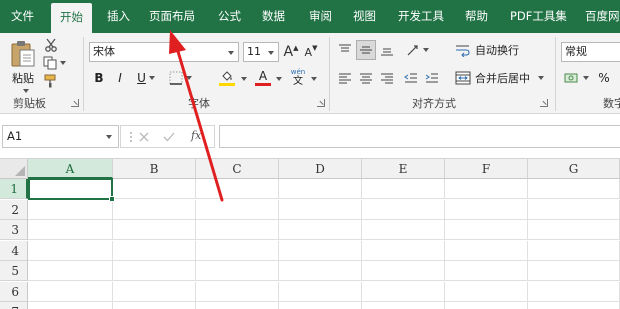 This screenshot has width=620, height=309. What do you see at coordinates (486, 209) in the screenshot?
I see `cell-f2` at bounding box center [486, 209].